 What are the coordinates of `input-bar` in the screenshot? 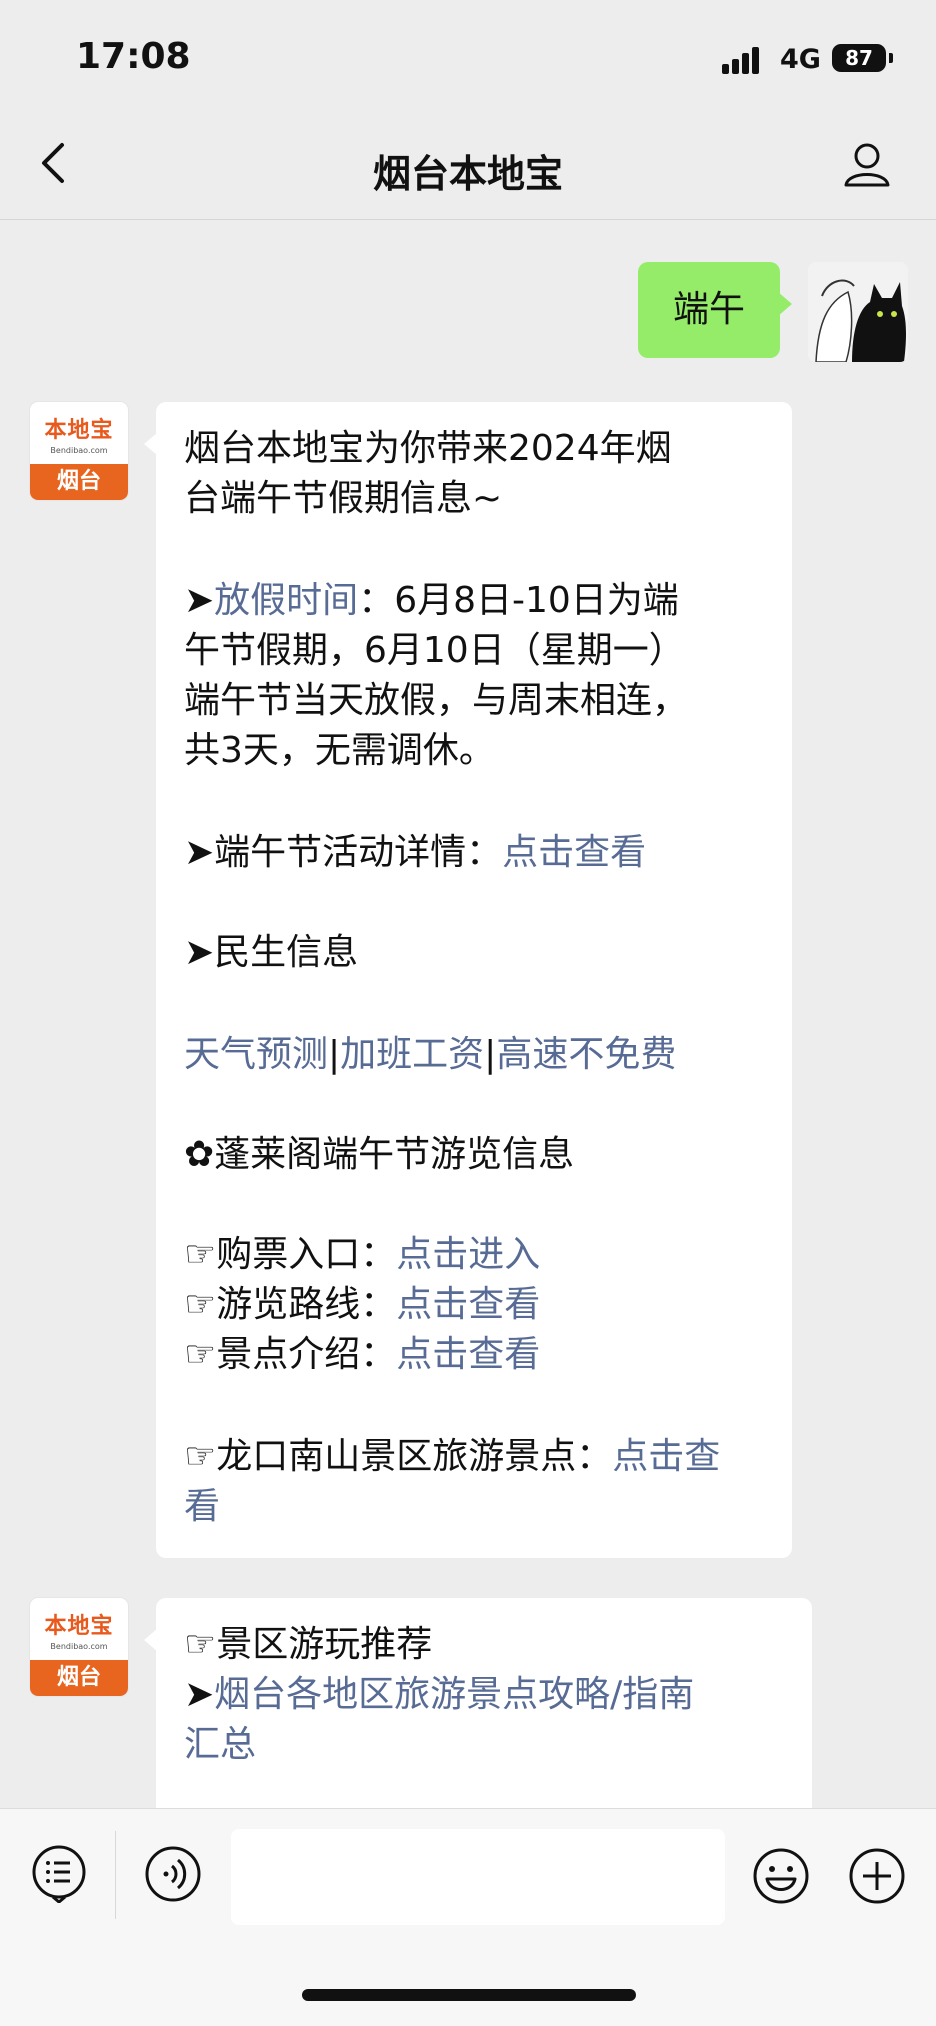 It's located at (468, 1917).